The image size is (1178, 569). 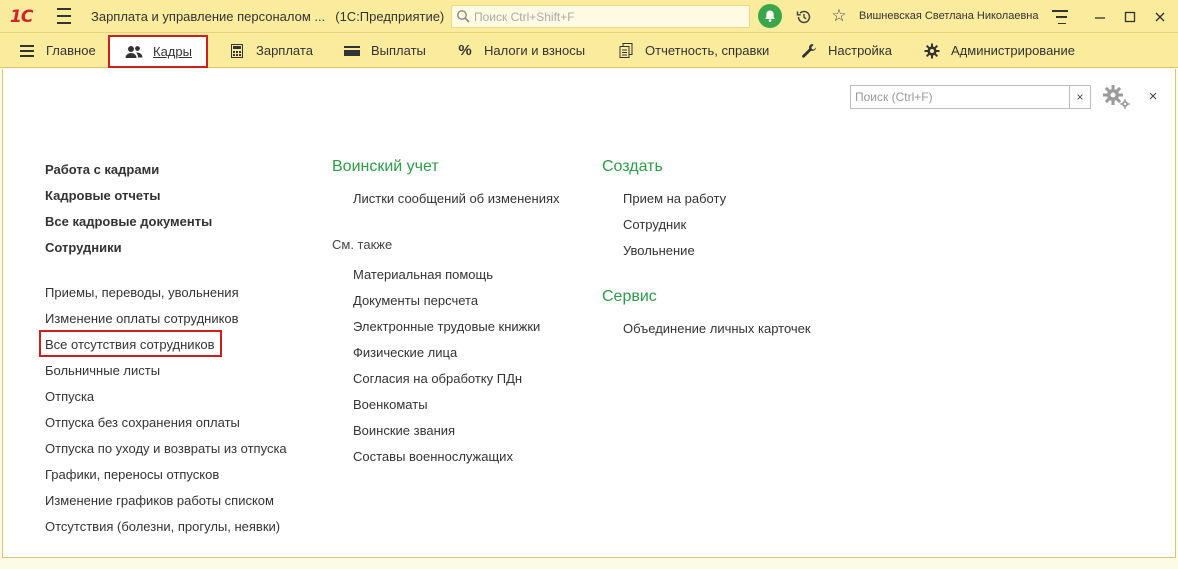 What do you see at coordinates (659, 250) in the screenshot?
I see `link-create-dismissal: Увольнение` at bounding box center [659, 250].